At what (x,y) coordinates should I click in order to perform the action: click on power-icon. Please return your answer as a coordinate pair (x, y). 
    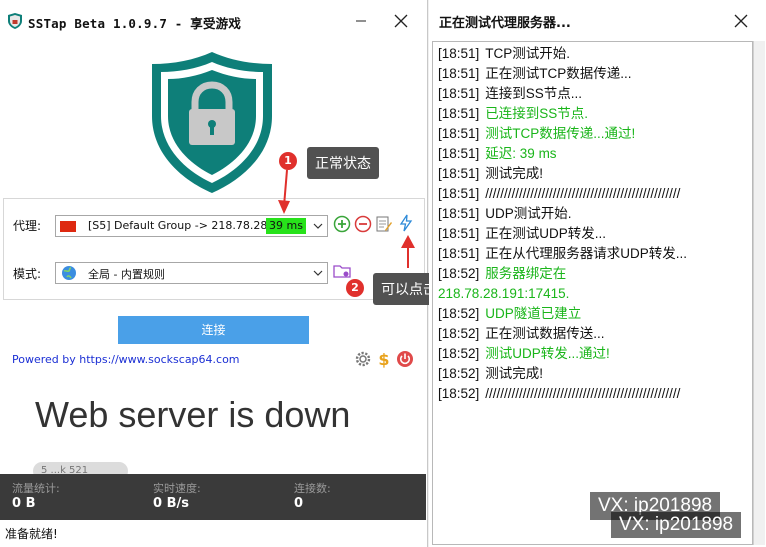
    Looking at the image, I should click on (405, 359).